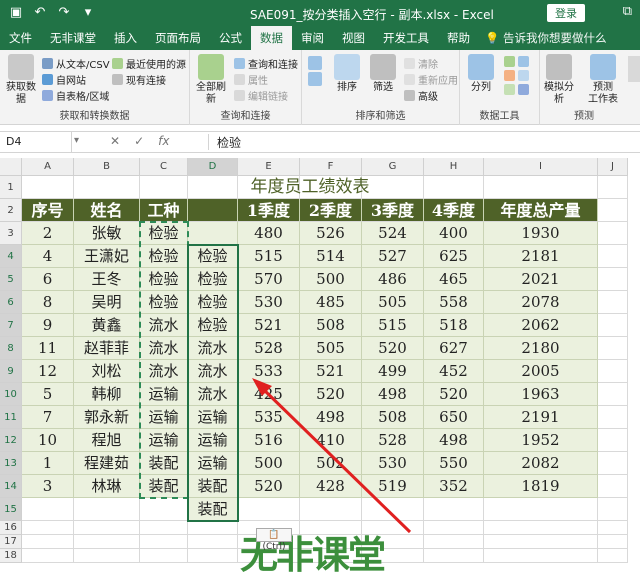  I want to click on paste-options-button: 📋 (Ctrl), so click(274, 540).